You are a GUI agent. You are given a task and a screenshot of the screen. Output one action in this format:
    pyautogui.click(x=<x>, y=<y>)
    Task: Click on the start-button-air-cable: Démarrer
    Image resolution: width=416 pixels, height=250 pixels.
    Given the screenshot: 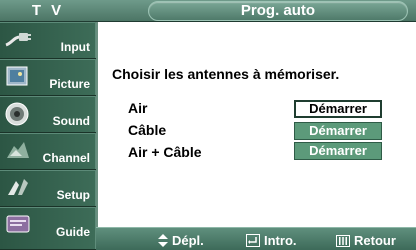 What is the action you would take?
    pyautogui.click(x=338, y=151)
    